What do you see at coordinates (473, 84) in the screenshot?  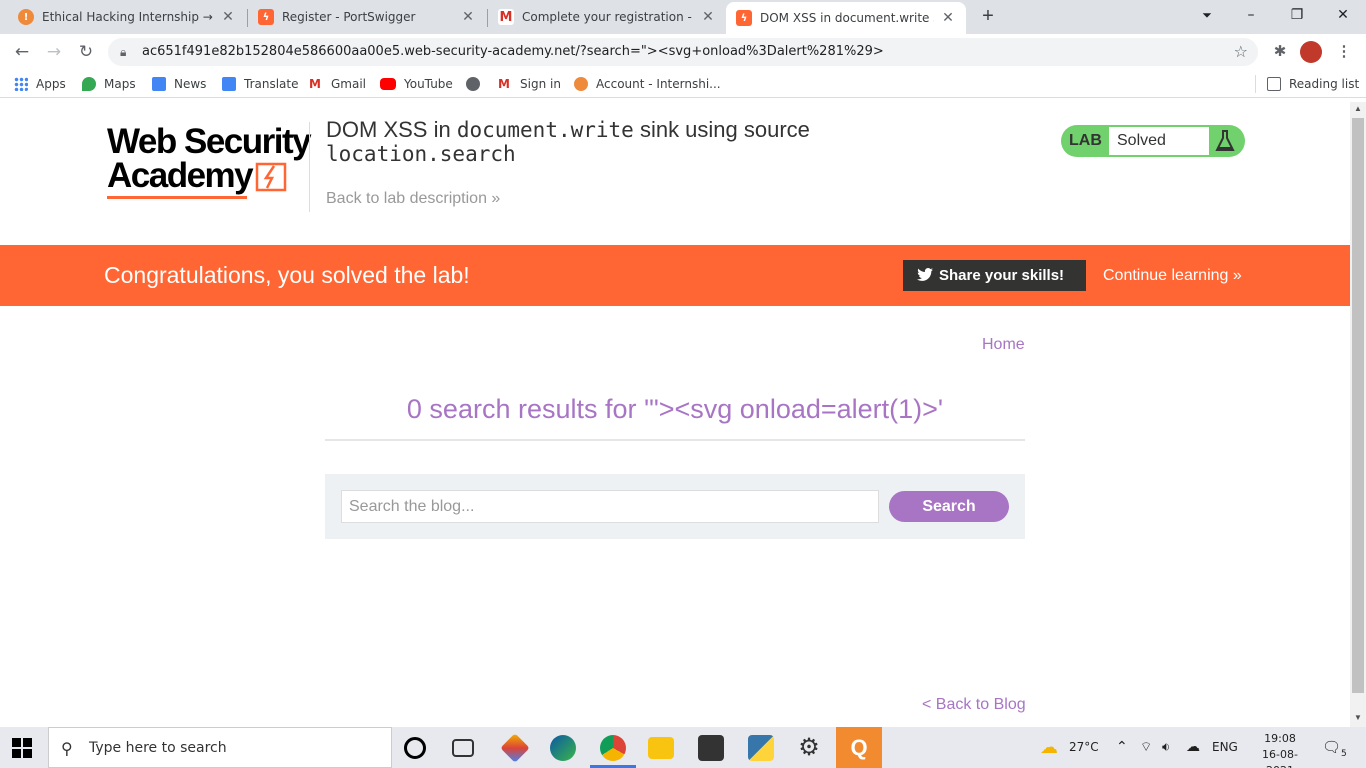 I see `globe-icon` at bounding box center [473, 84].